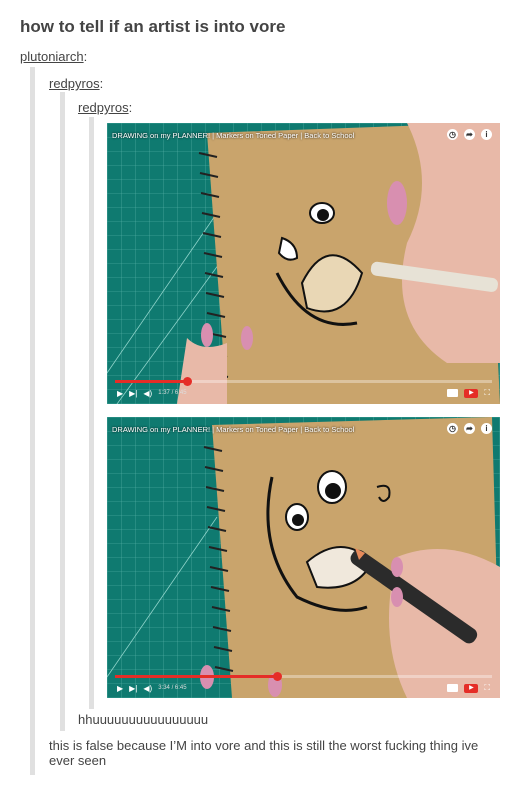 This screenshot has width=519, height=789. What do you see at coordinates (303, 393) in the screenshot?
I see `video-controls: ▶ ▶| ◀) 1:37 / 6:45 ▶ ⛶` at bounding box center [303, 393].